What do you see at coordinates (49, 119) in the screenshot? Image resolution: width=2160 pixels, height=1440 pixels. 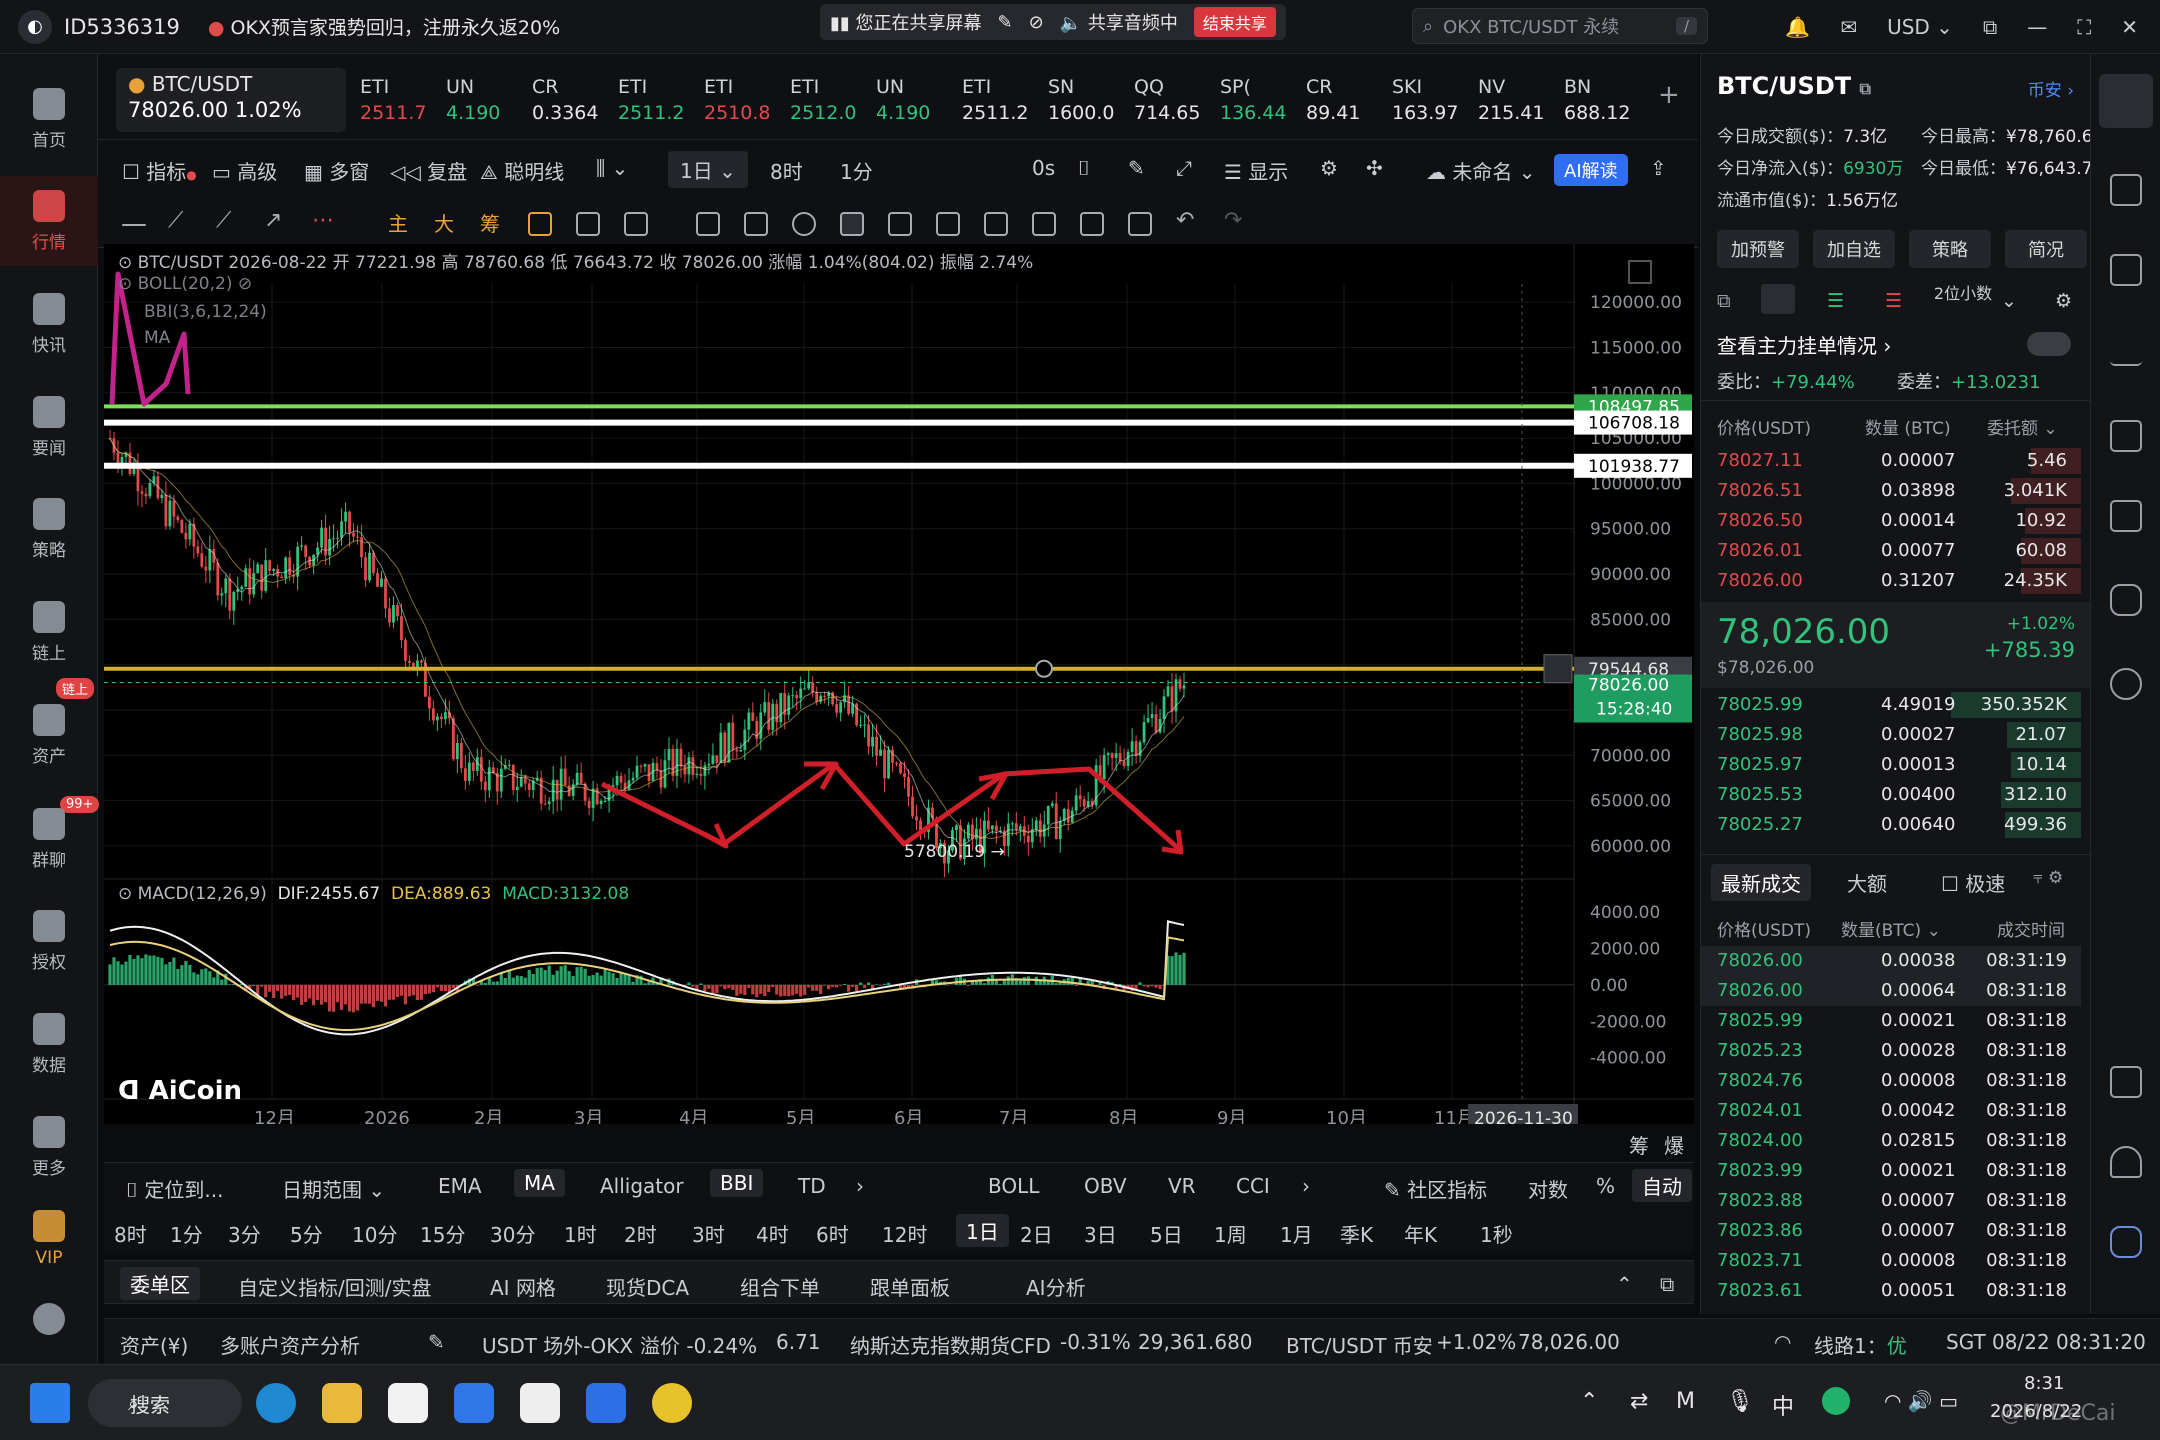 I see `nav-home: 首页` at bounding box center [49, 119].